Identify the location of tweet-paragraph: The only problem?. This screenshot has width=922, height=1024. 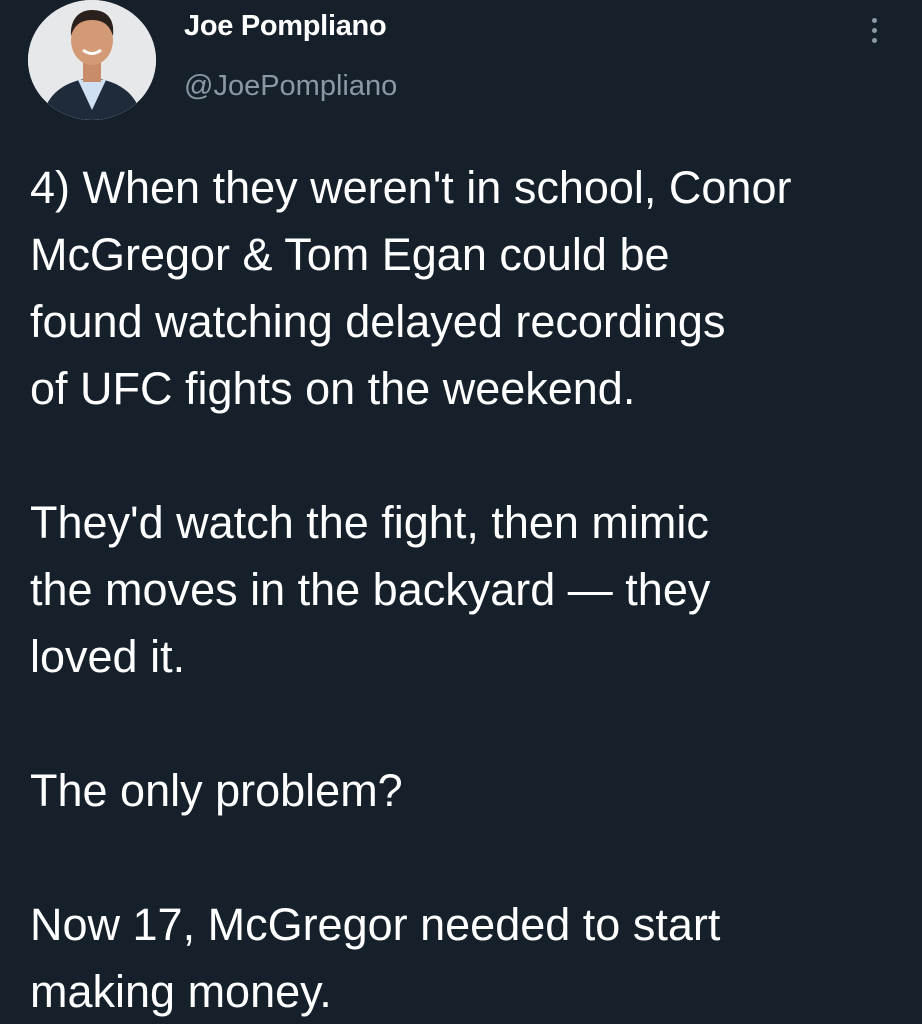
(216, 790).